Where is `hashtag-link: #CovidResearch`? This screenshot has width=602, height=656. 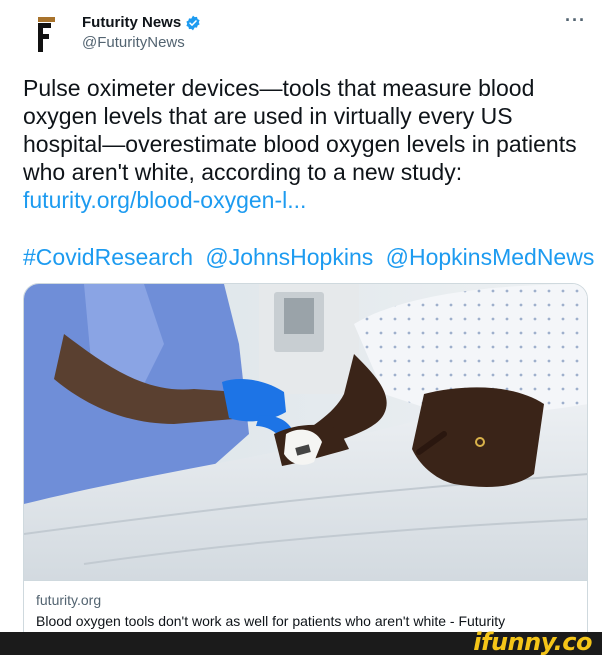
hashtag-link: #CovidResearch is located at coordinates (108, 257).